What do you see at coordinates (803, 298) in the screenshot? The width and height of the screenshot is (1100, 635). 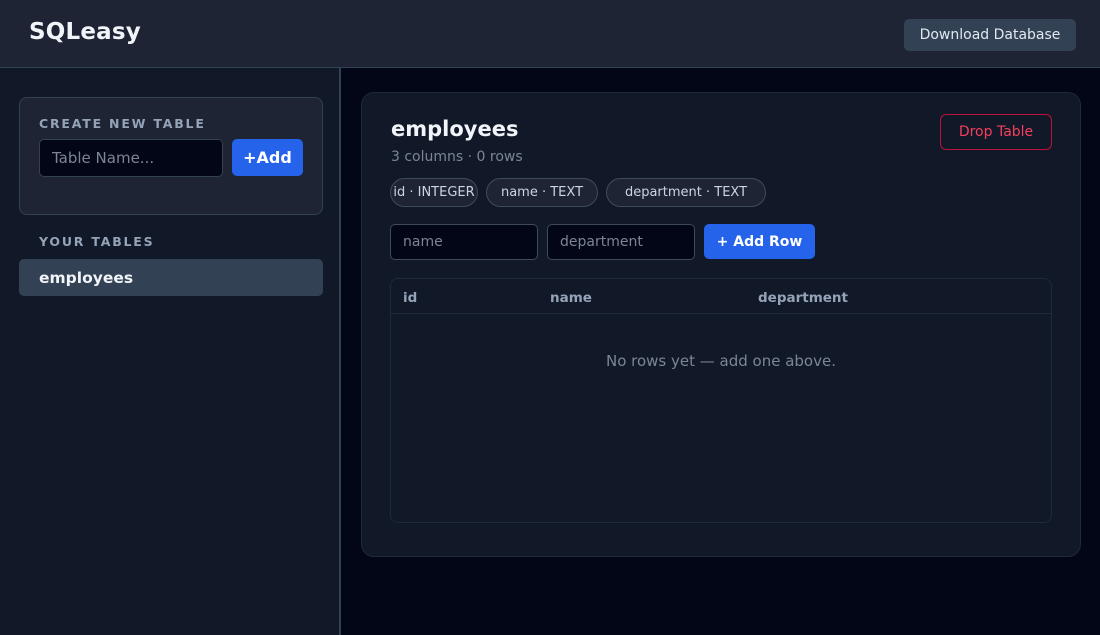 I see `column-header-department: department` at bounding box center [803, 298].